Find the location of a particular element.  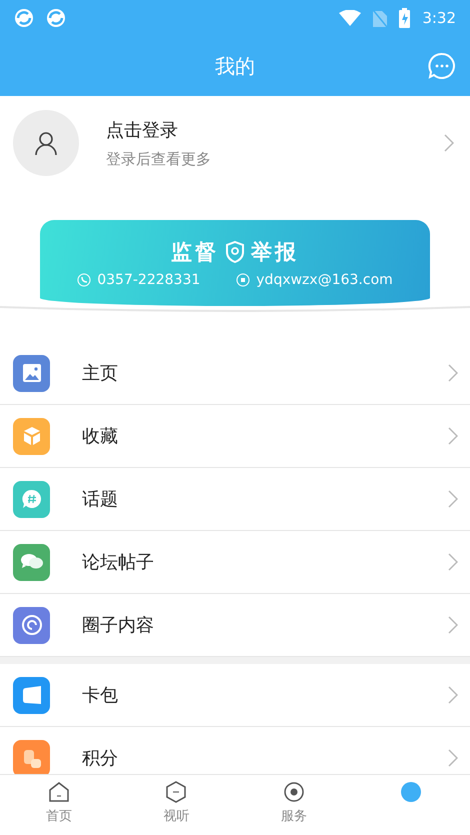

menu-item: 话题 is located at coordinates (235, 499).